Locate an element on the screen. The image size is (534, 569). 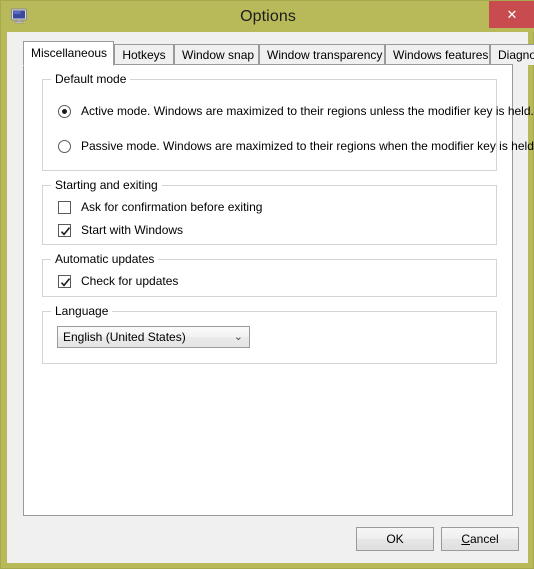
radio-active-mode is located at coordinates (64, 111).